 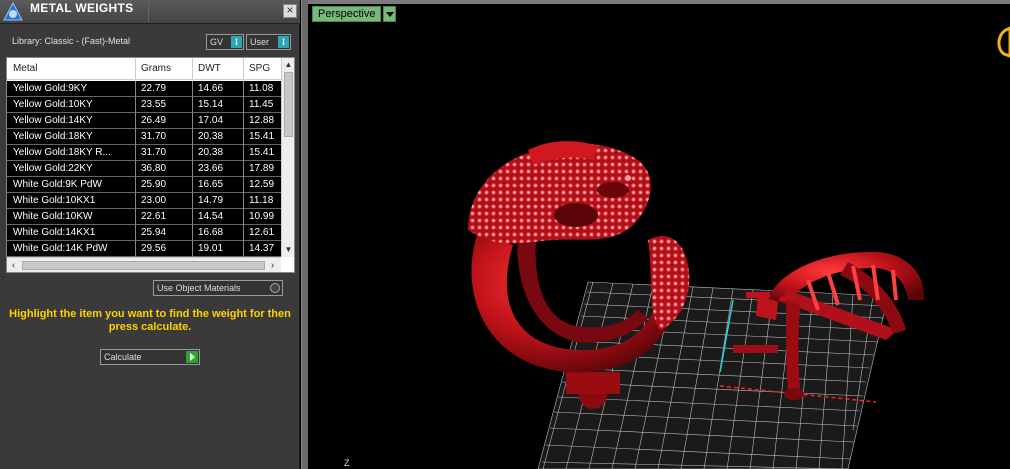 What do you see at coordinates (71, 41) in the screenshot?
I see `library-label: Library: Classic - (Fast)-Metal` at bounding box center [71, 41].